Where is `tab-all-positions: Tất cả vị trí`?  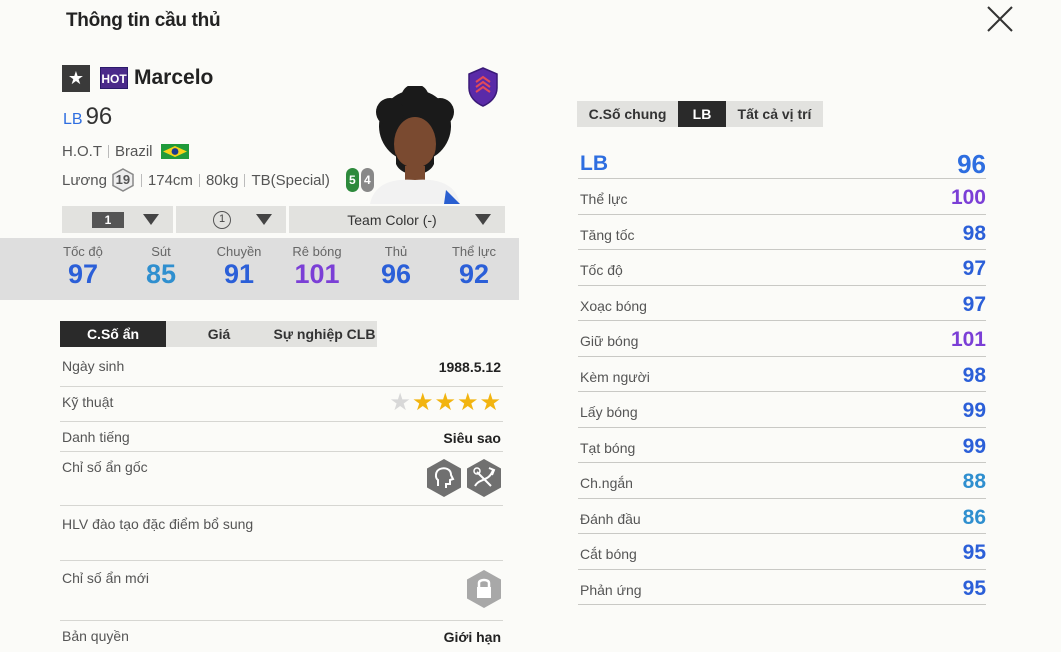
tab-all-positions: Tất cả vị trí is located at coordinates (774, 114).